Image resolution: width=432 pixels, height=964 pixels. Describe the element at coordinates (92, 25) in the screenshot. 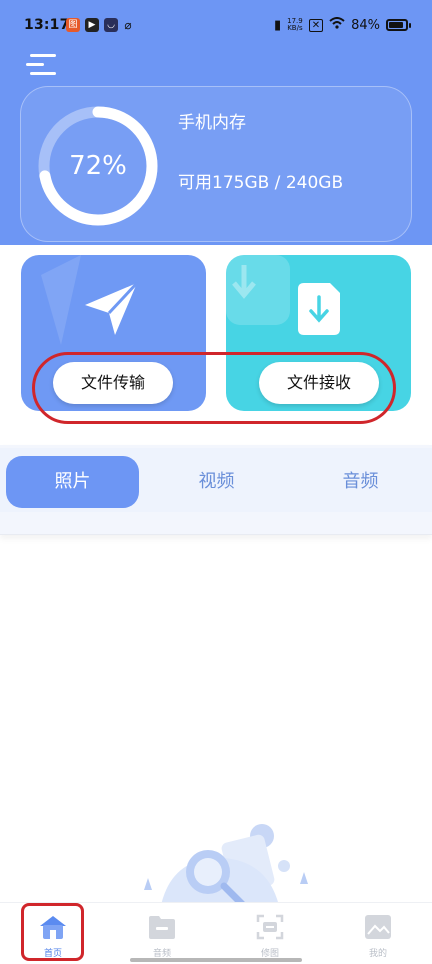

I see `notification-play-icon: ▶` at that location.